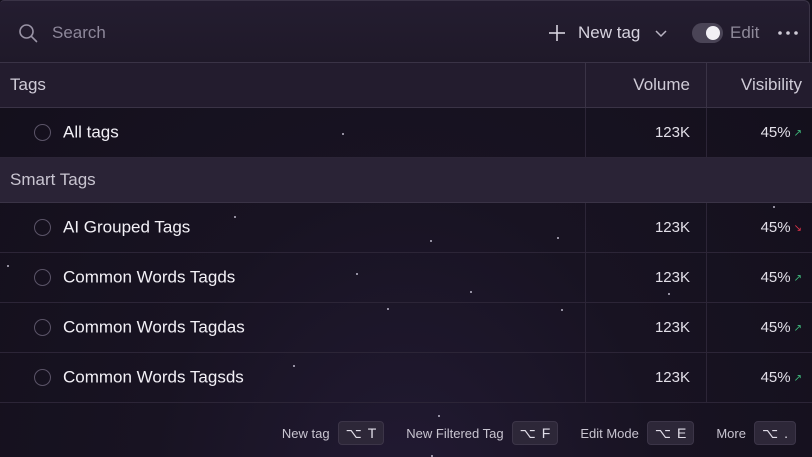 This screenshot has width=812, height=457. I want to click on shortcut-key-badge: ⌥ T, so click(361, 433).